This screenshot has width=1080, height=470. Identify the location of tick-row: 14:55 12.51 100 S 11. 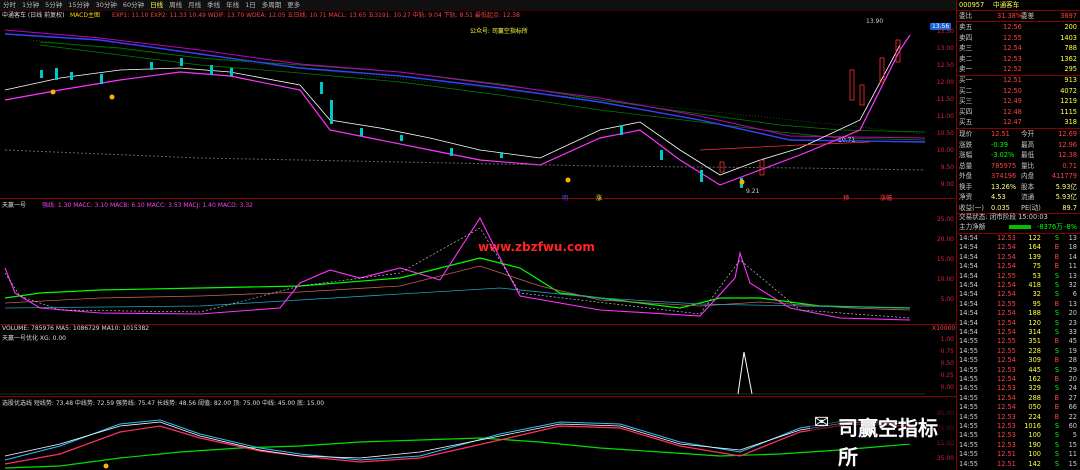
(1018, 454).